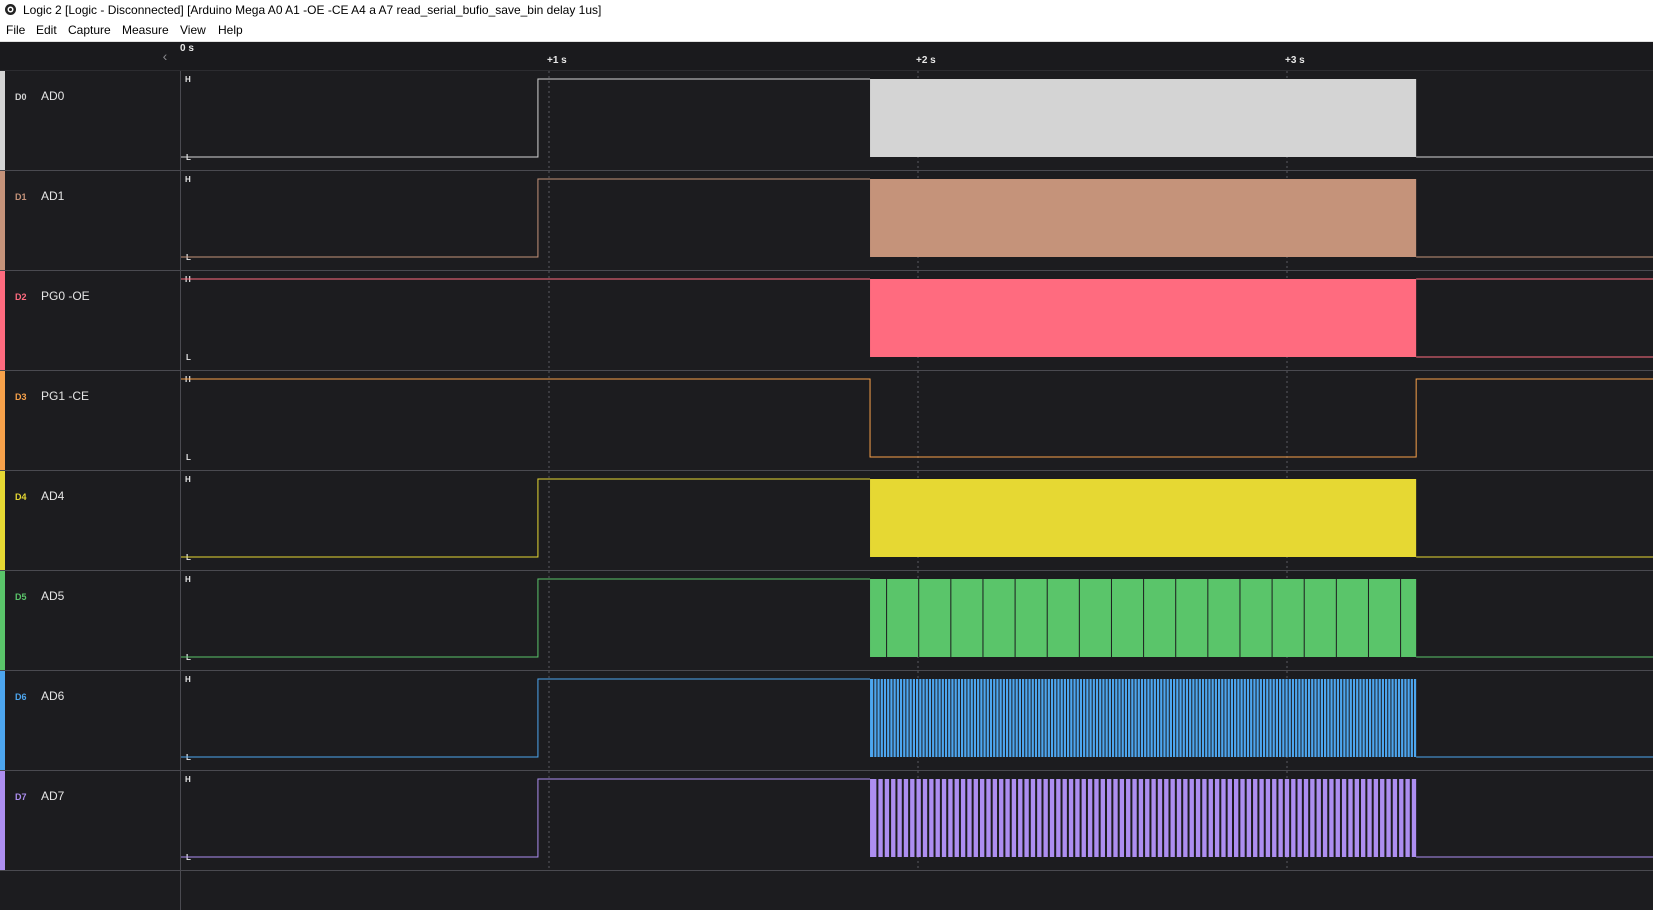 Image resolution: width=1653 pixels, height=910 pixels. I want to click on channel-name: AD4, so click(52, 496).